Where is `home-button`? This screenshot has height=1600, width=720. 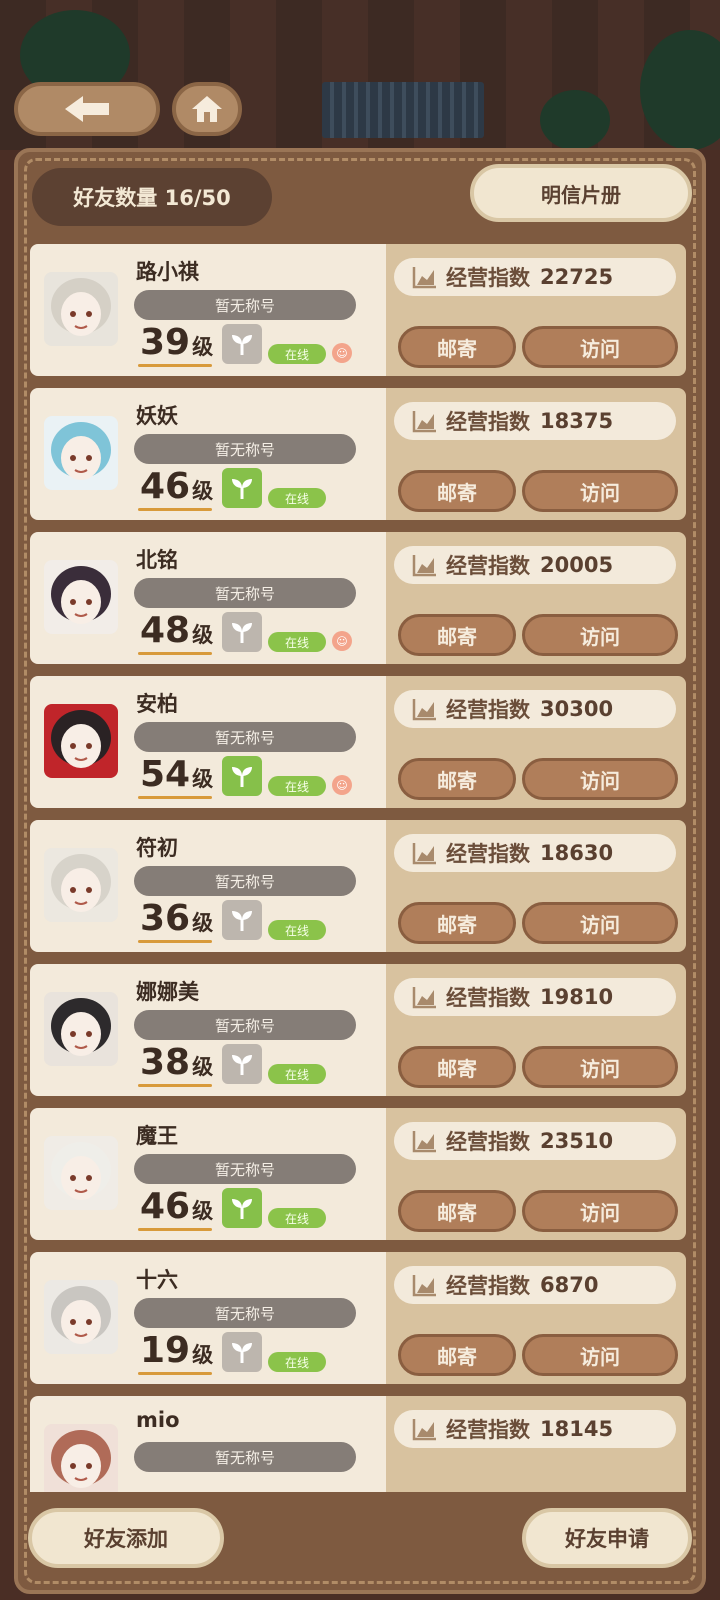 home-button is located at coordinates (207, 109).